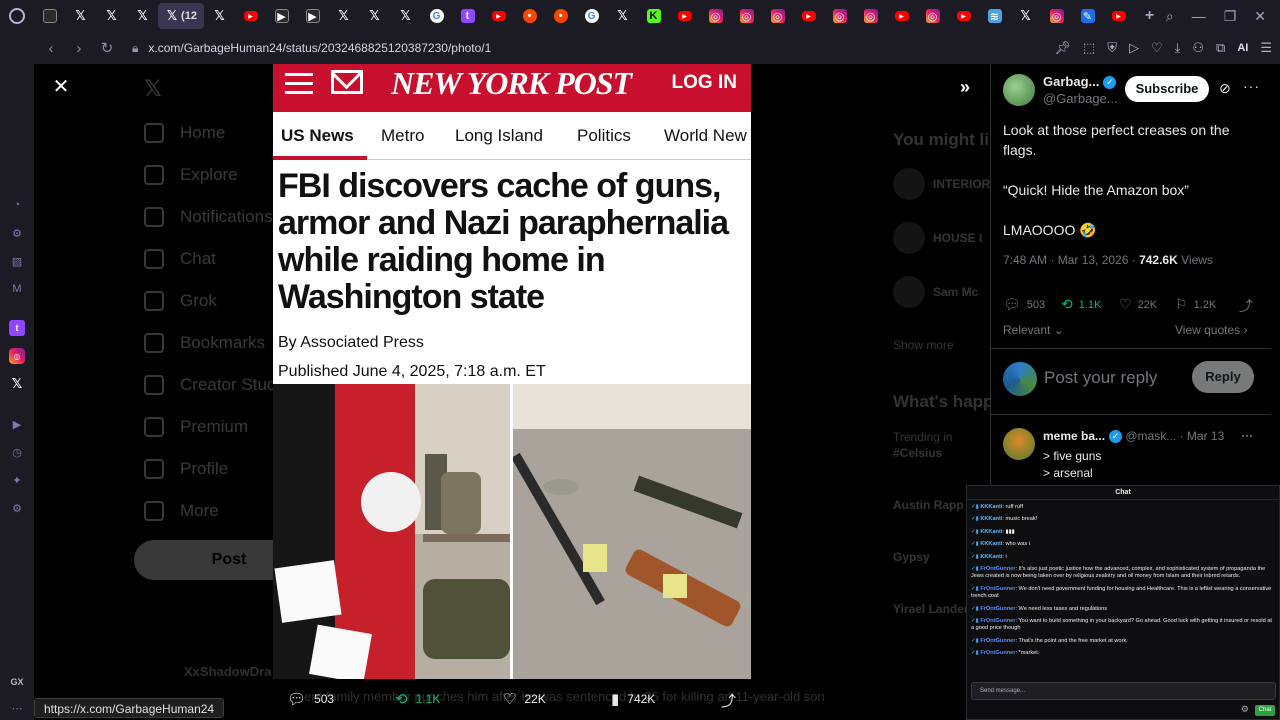  Describe the element at coordinates (417, 699) in the screenshot. I see `repost-action: ⟲ 1.1K` at that location.